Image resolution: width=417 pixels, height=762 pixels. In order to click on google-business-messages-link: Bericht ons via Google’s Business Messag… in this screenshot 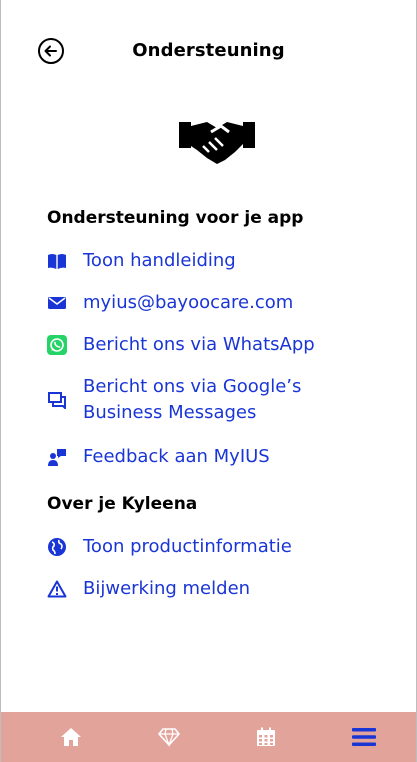, I will do `click(221, 400)`.